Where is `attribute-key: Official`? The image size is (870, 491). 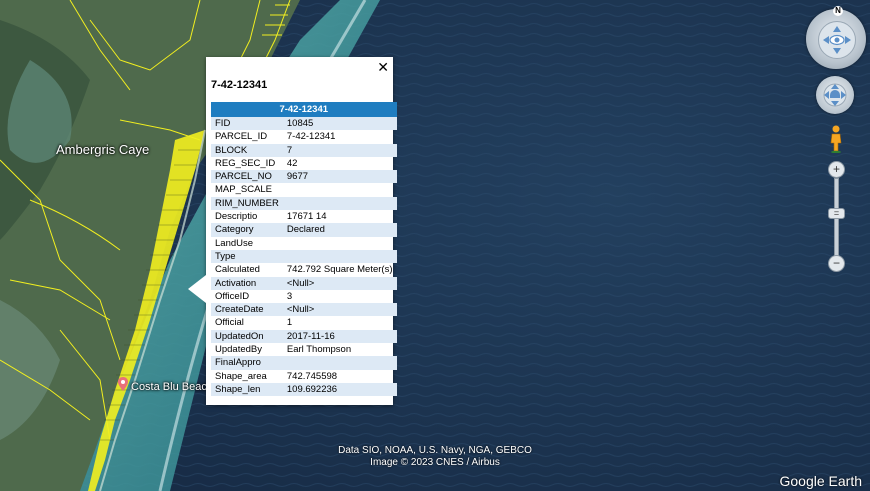
attribute-key: Official is located at coordinates (229, 323).